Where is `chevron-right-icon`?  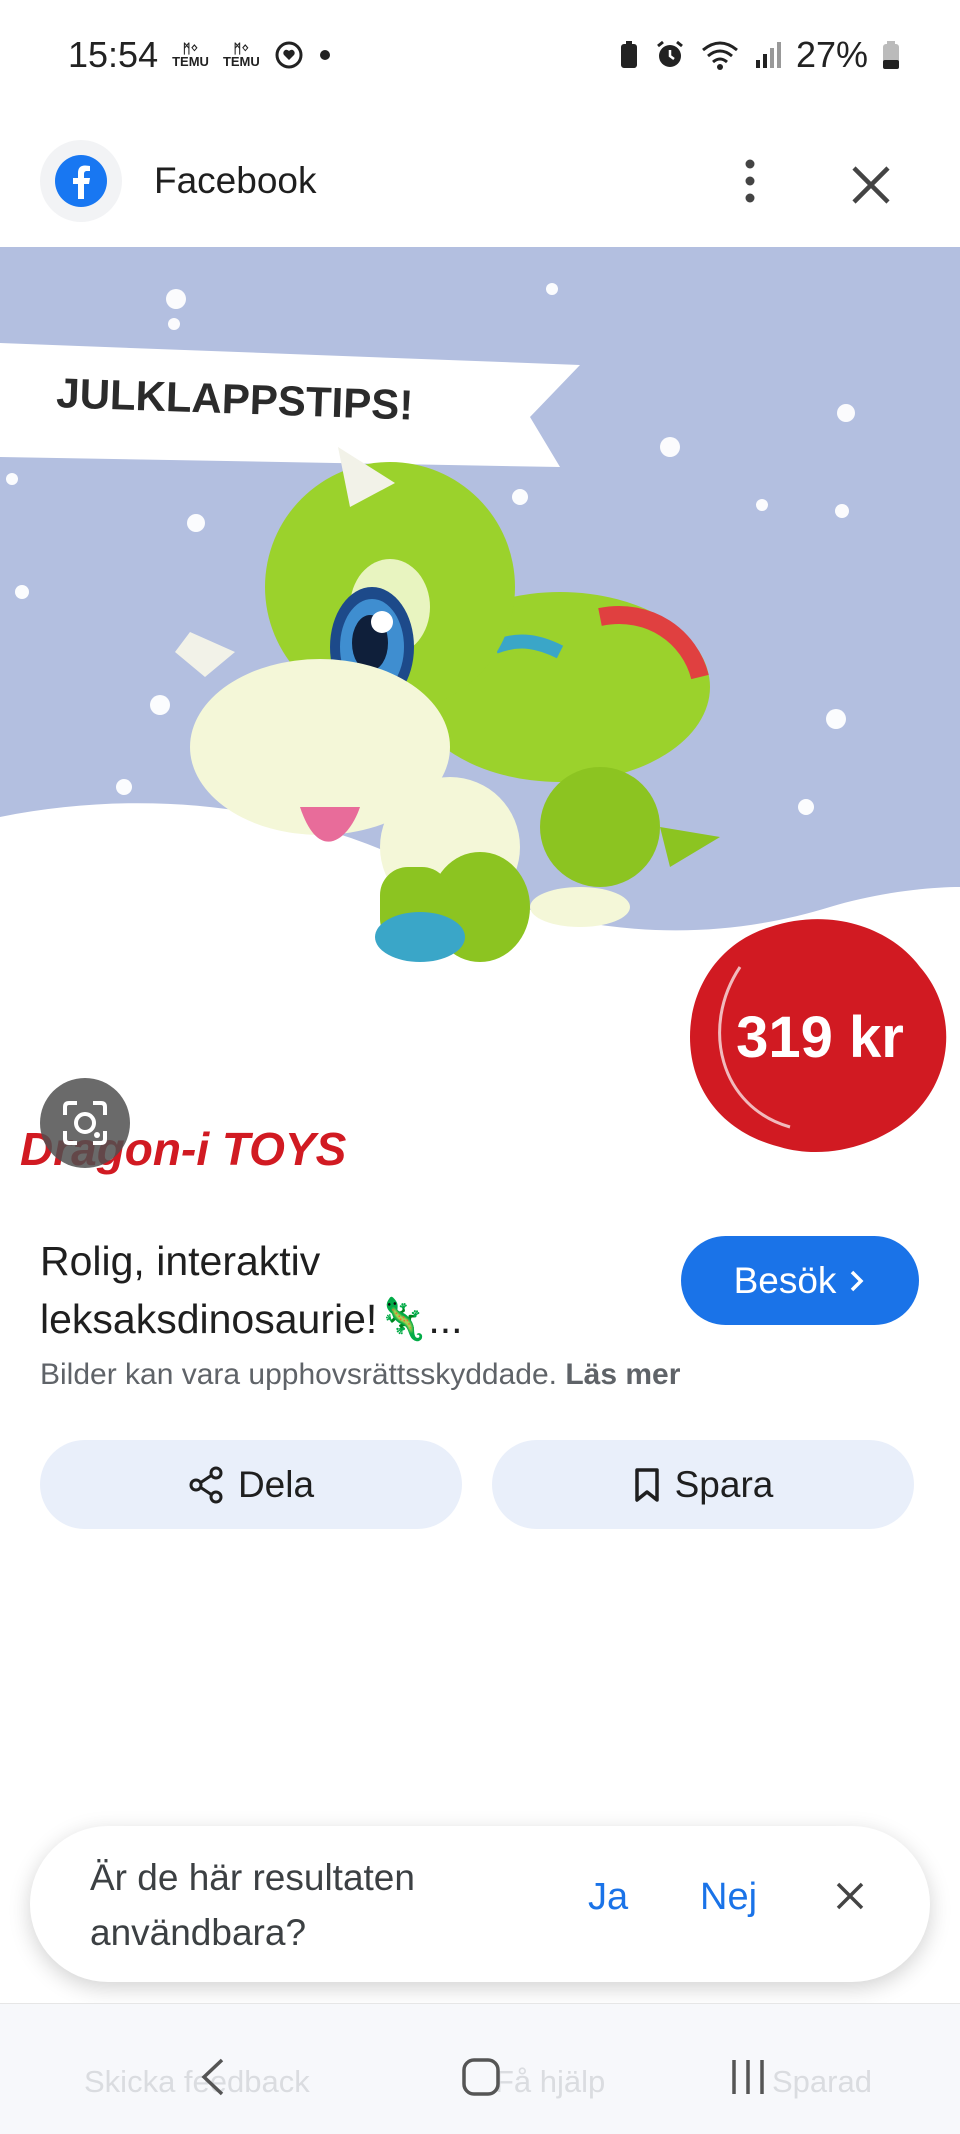
chevron-right-icon is located at coordinates (857, 1280).